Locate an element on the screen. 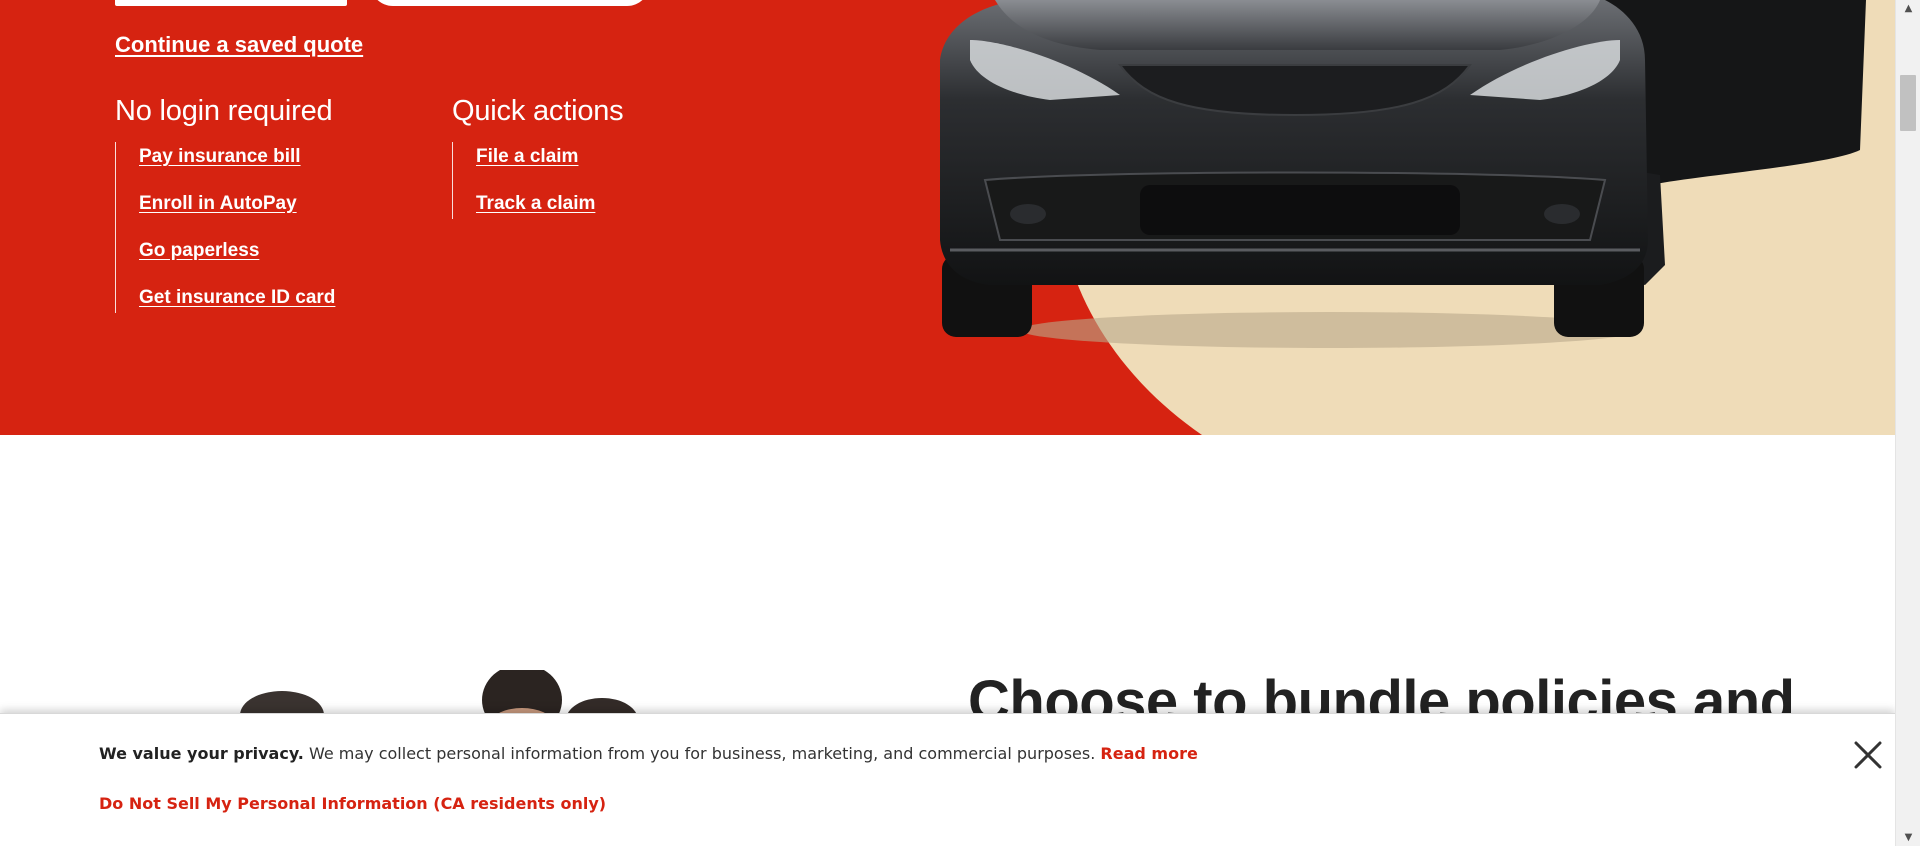 The image size is (1920, 846). list-item: Pay insurance bill is located at coordinates (237, 165).